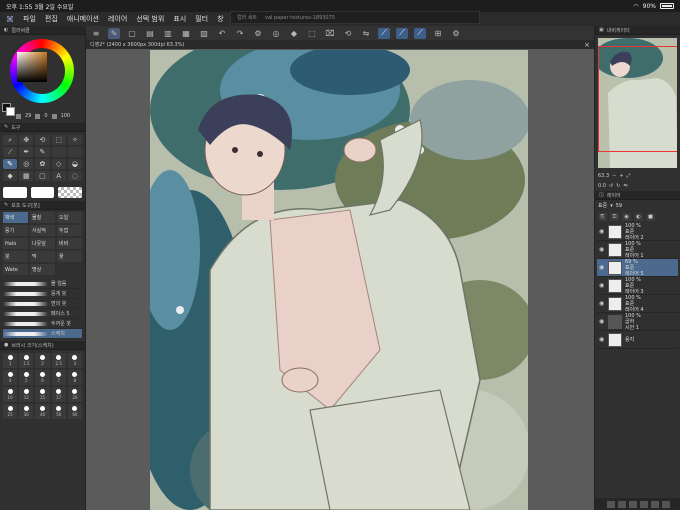  Describe the element at coordinates (330, 33) in the screenshot. I see `clear-icon: ⌧` at that location.